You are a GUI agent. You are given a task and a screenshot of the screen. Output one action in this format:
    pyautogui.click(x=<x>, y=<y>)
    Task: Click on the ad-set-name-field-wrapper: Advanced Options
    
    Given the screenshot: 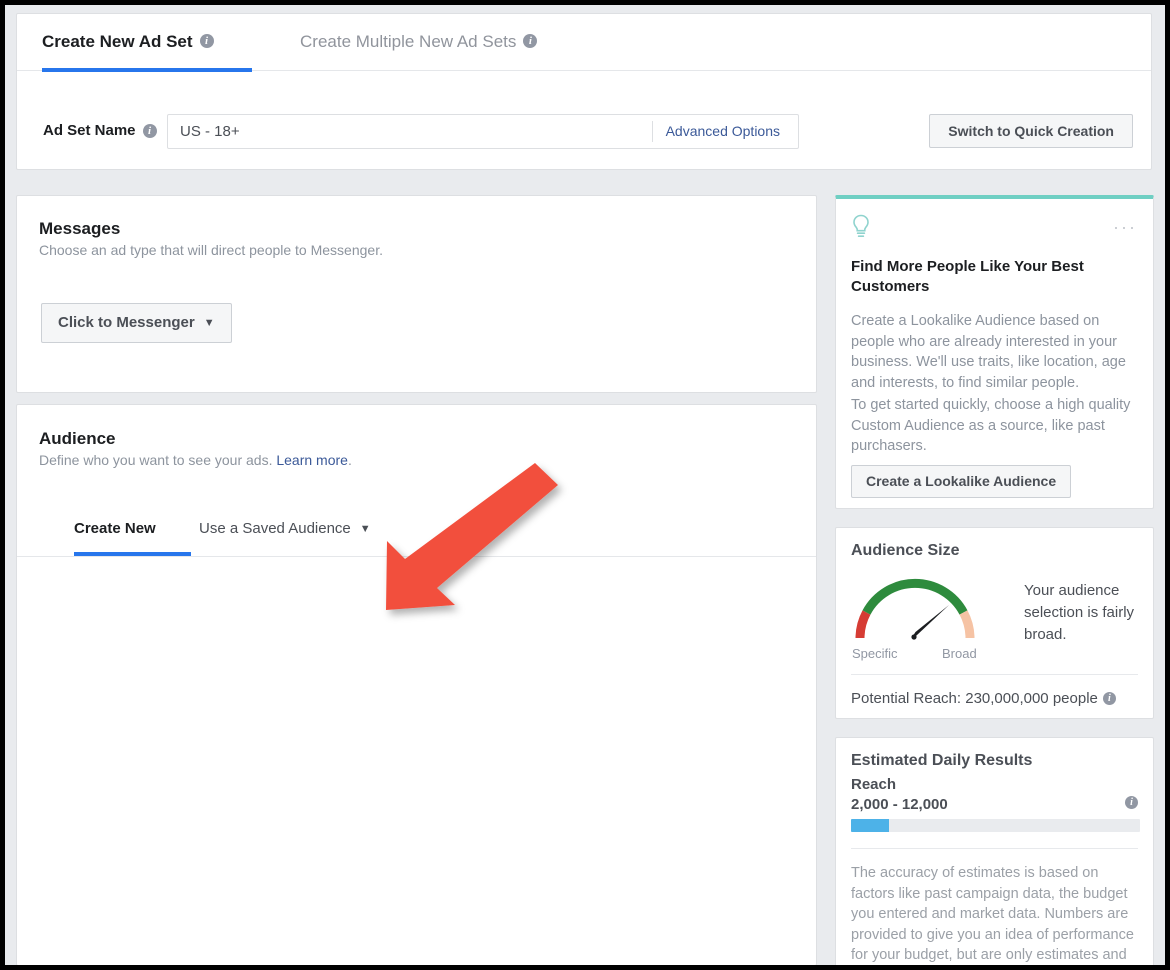 What is the action you would take?
    pyautogui.click(x=483, y=131)
    